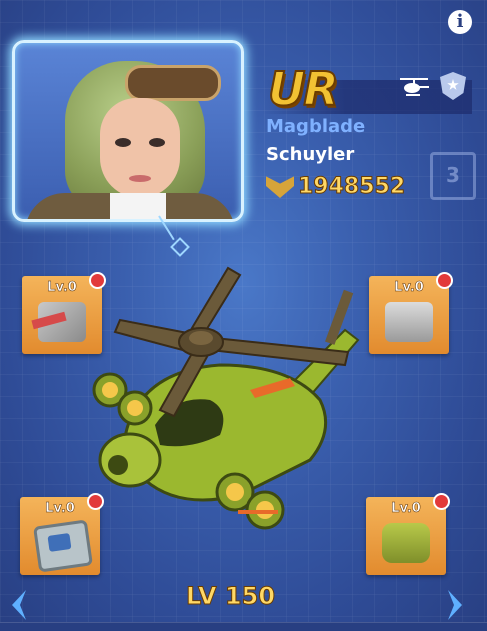  I want to click on portrait-eye-left, so click(123, 142).